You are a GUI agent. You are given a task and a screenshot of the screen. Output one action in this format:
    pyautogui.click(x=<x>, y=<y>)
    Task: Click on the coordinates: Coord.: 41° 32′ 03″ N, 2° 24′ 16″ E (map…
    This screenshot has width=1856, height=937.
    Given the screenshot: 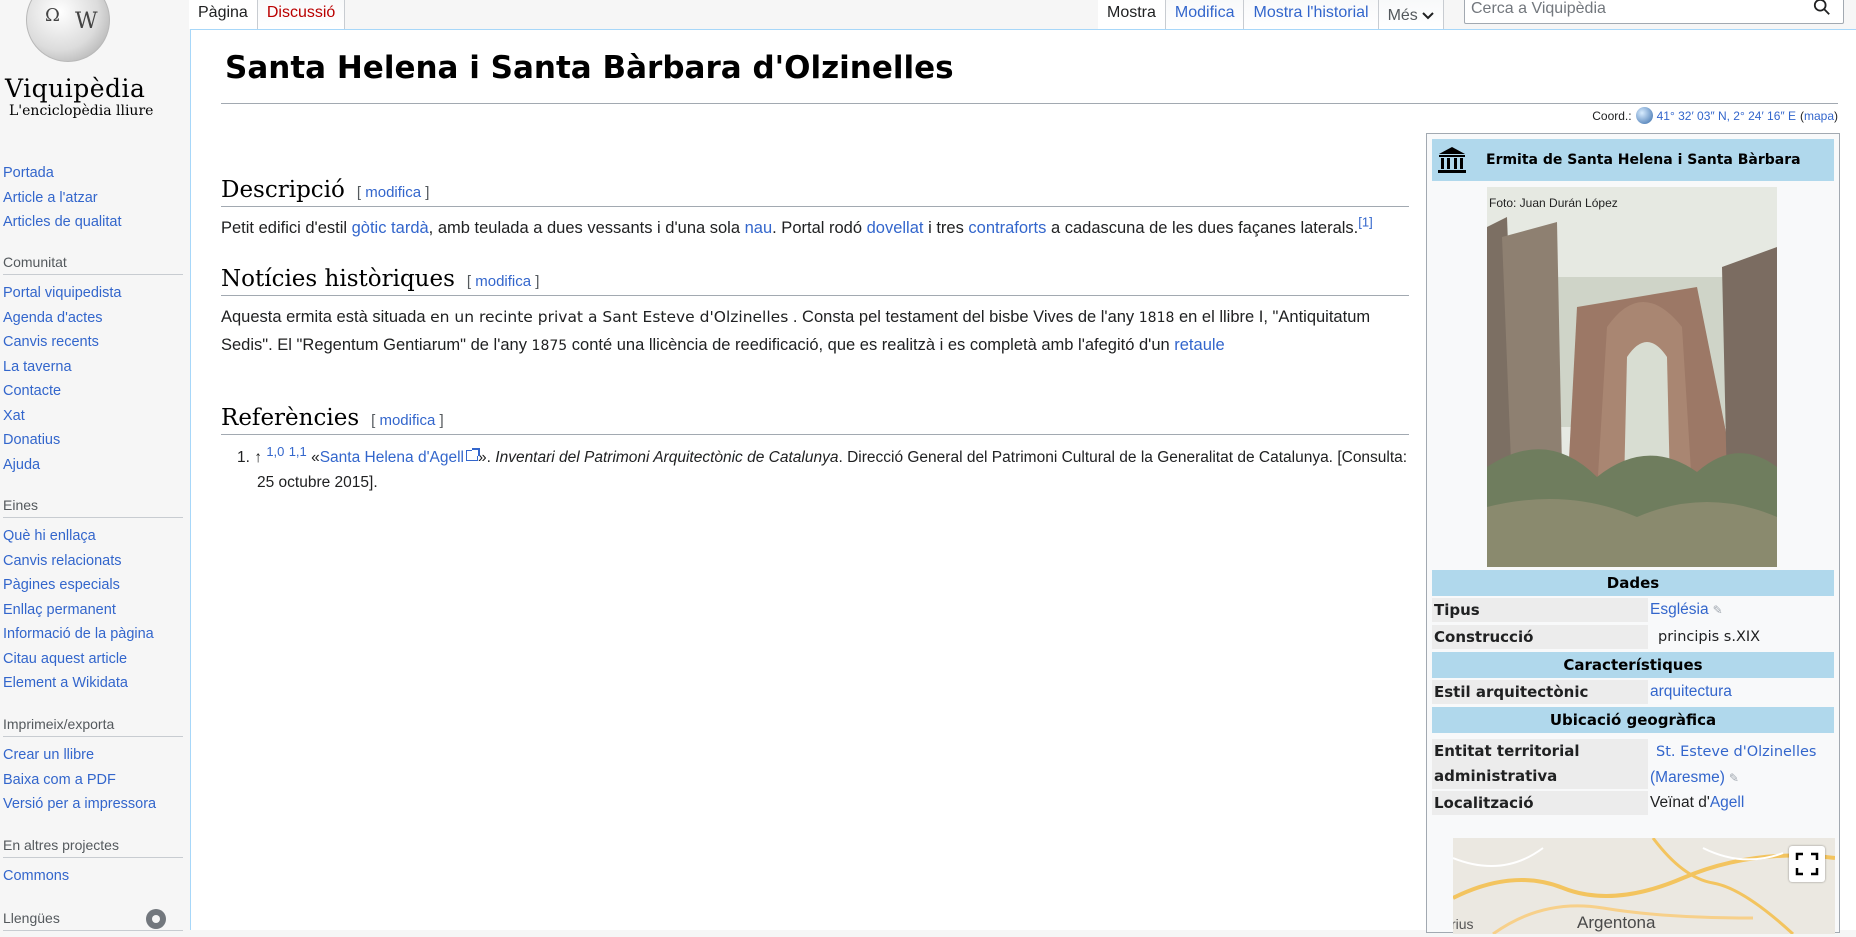 What is the action you would take?
    pyautogui.click(x=1715, y=115)
    